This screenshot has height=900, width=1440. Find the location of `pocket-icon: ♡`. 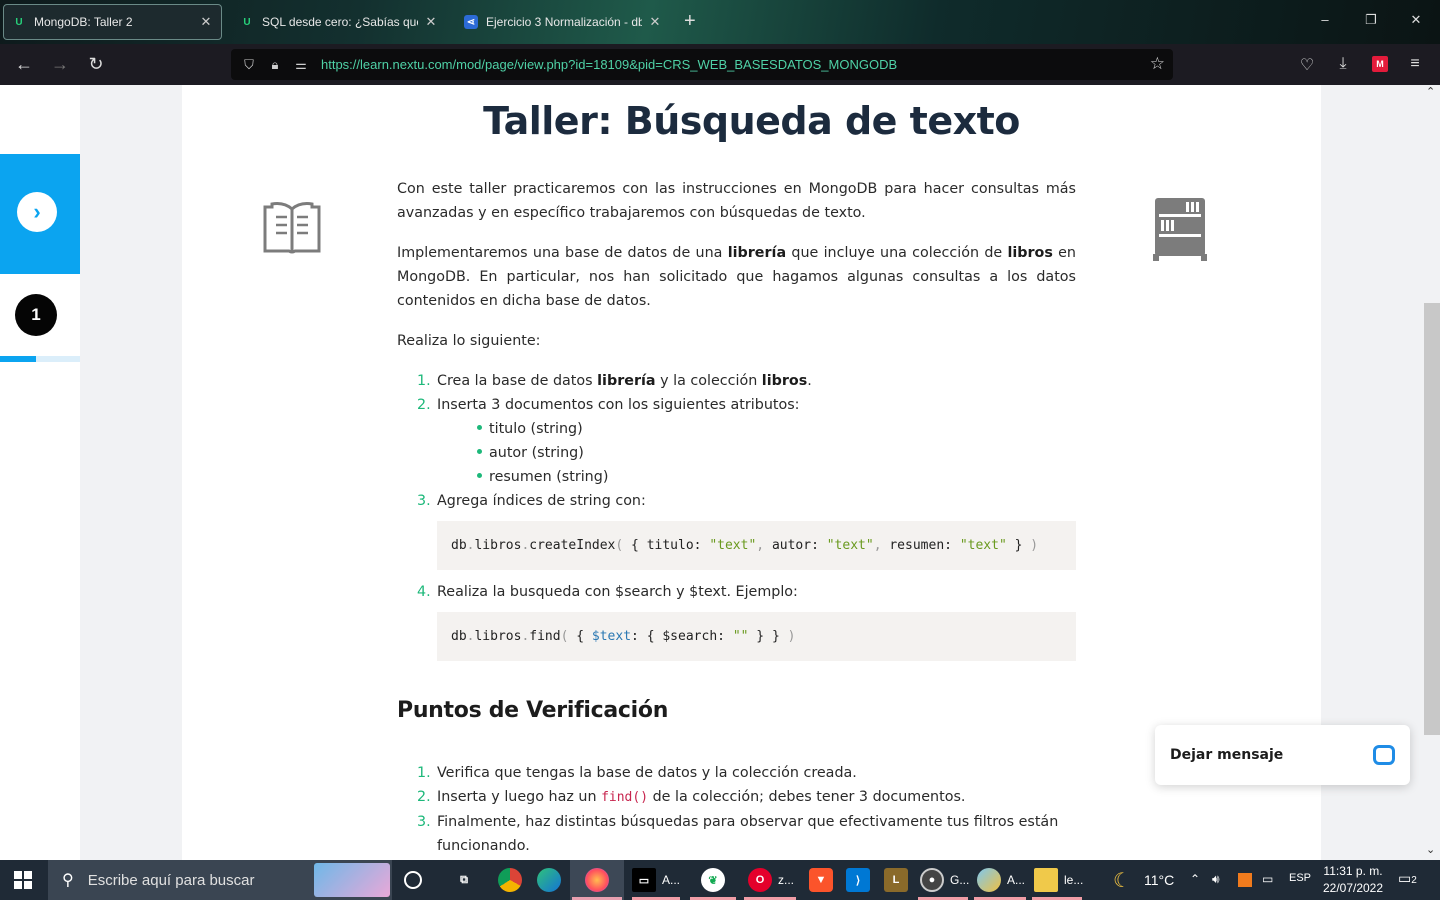

pocket-icon: ♡ is located at coordinates (1307, 65).